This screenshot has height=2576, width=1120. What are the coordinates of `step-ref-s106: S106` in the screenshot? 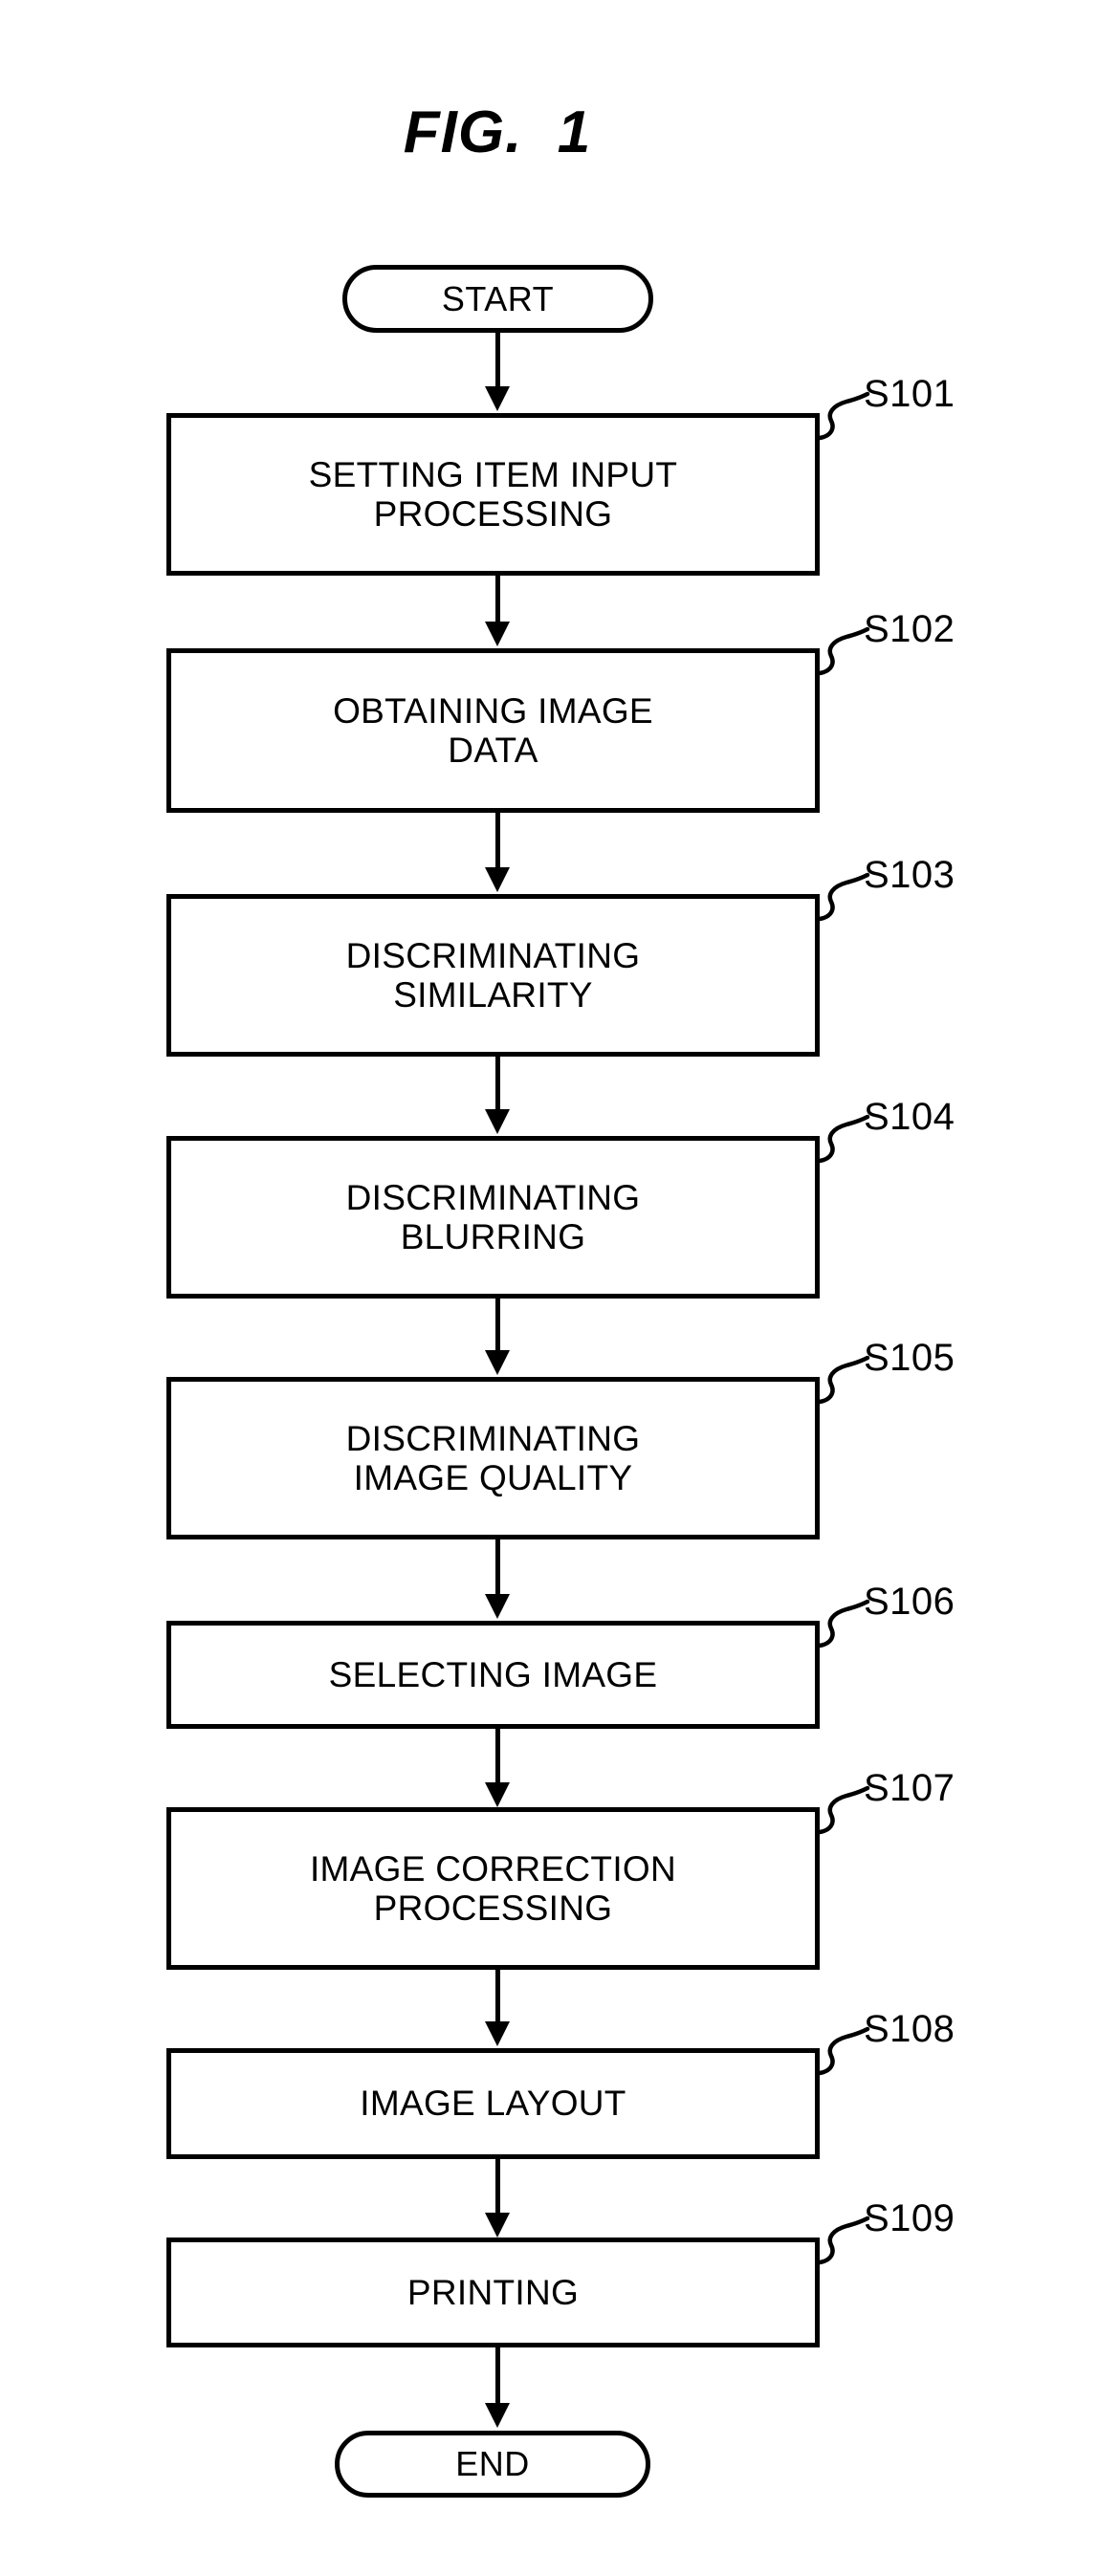 It's located at (909, 1602).